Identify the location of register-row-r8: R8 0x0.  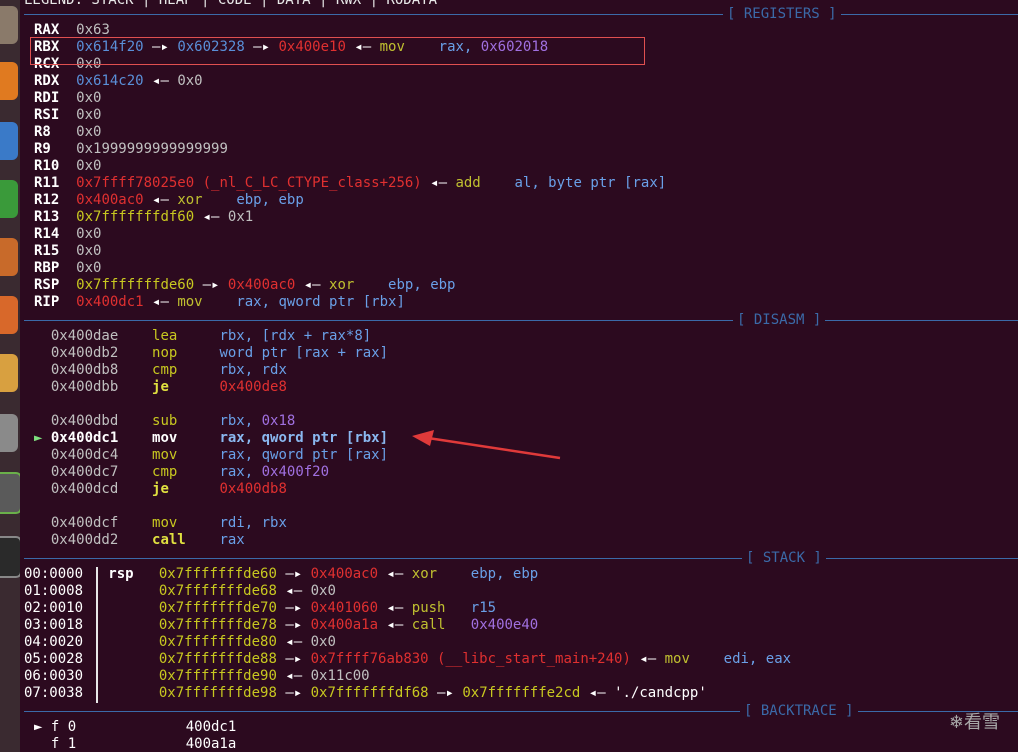
(67, 132).